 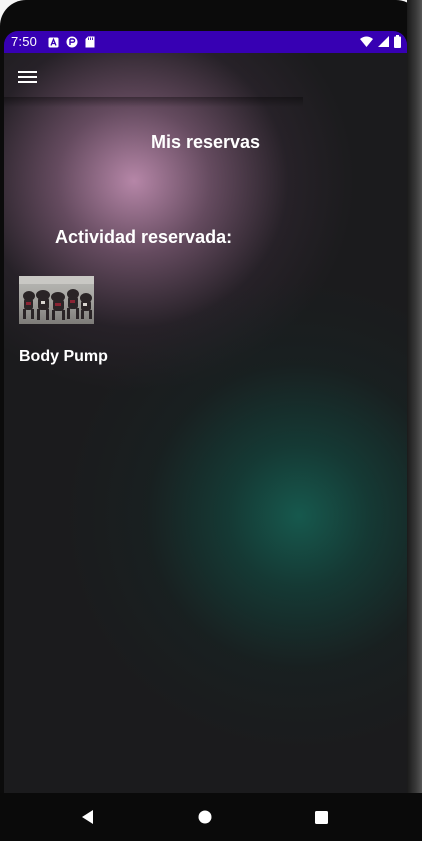 I want to click on status-bar: 7:50, so click(x=205, y=42).